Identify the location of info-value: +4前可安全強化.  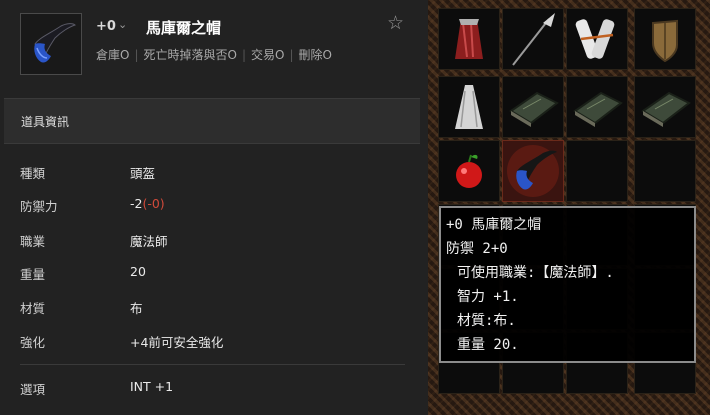
(177, 342).